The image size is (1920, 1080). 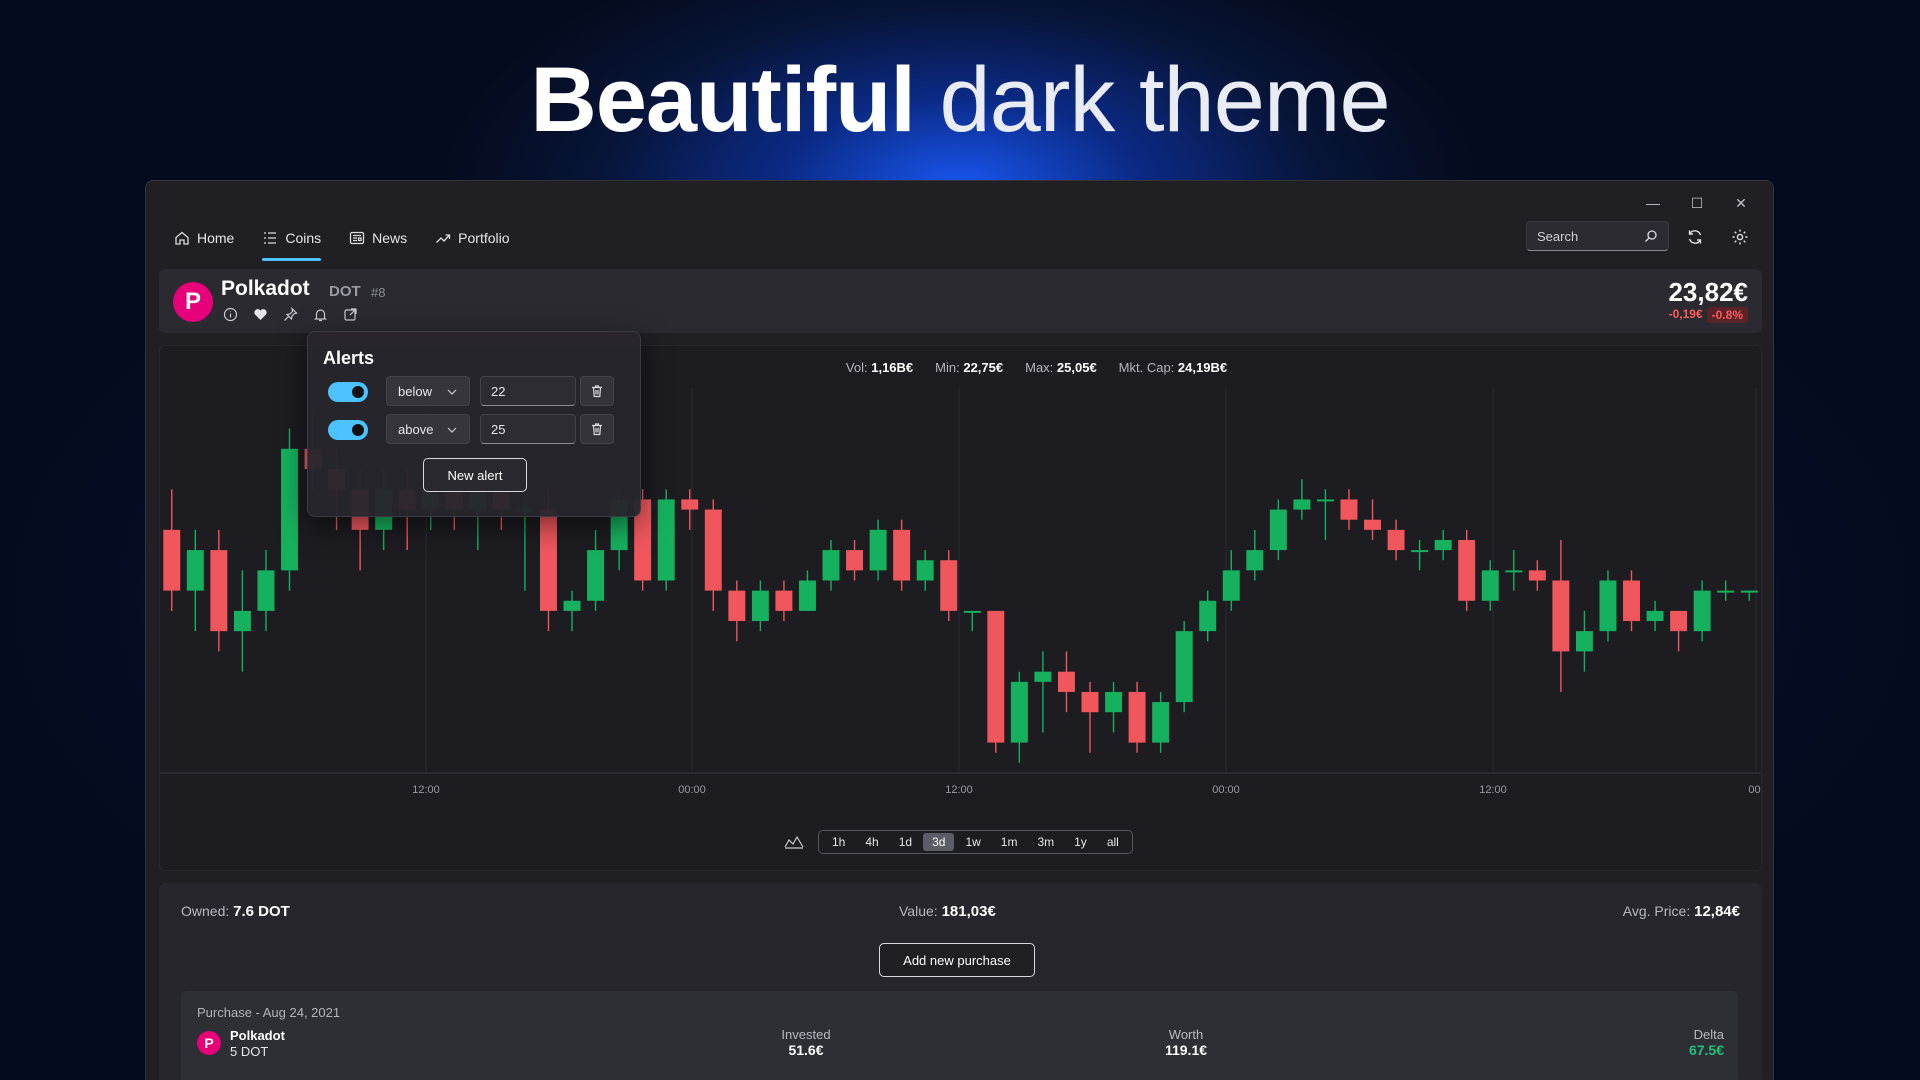 I want to click on alert-condition-select: below, so click(x=428, y=391).